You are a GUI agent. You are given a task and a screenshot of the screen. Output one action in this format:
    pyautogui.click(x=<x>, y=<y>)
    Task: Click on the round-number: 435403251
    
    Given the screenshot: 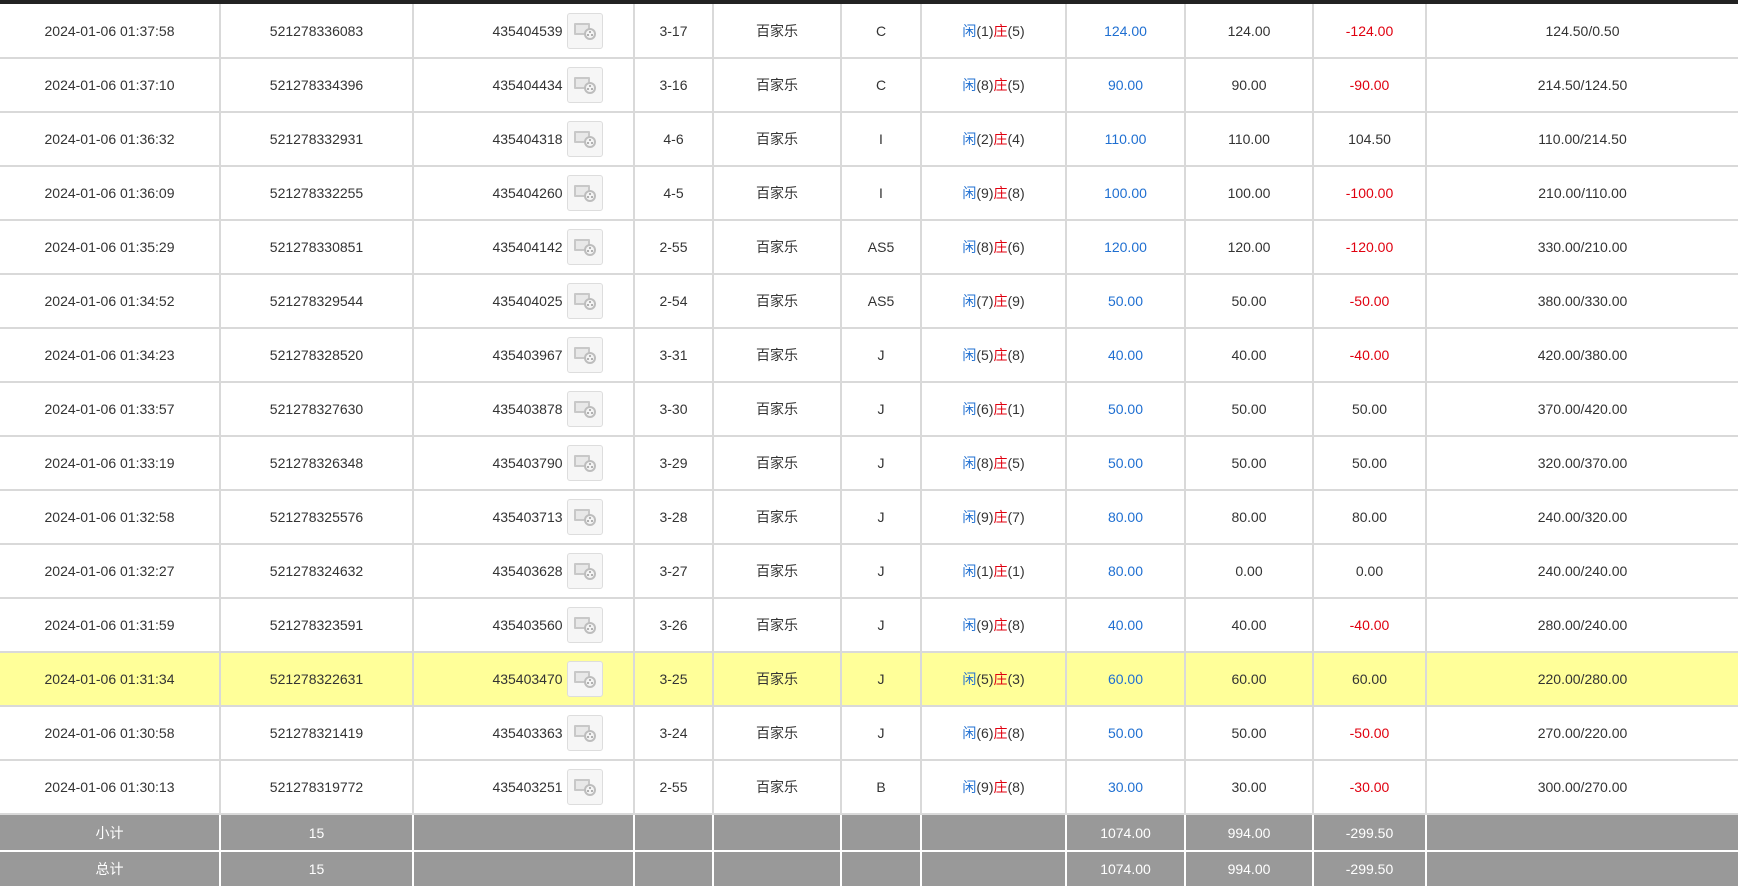 What is the action you would take?
    pyautogui.click(x=527, y=787)
    